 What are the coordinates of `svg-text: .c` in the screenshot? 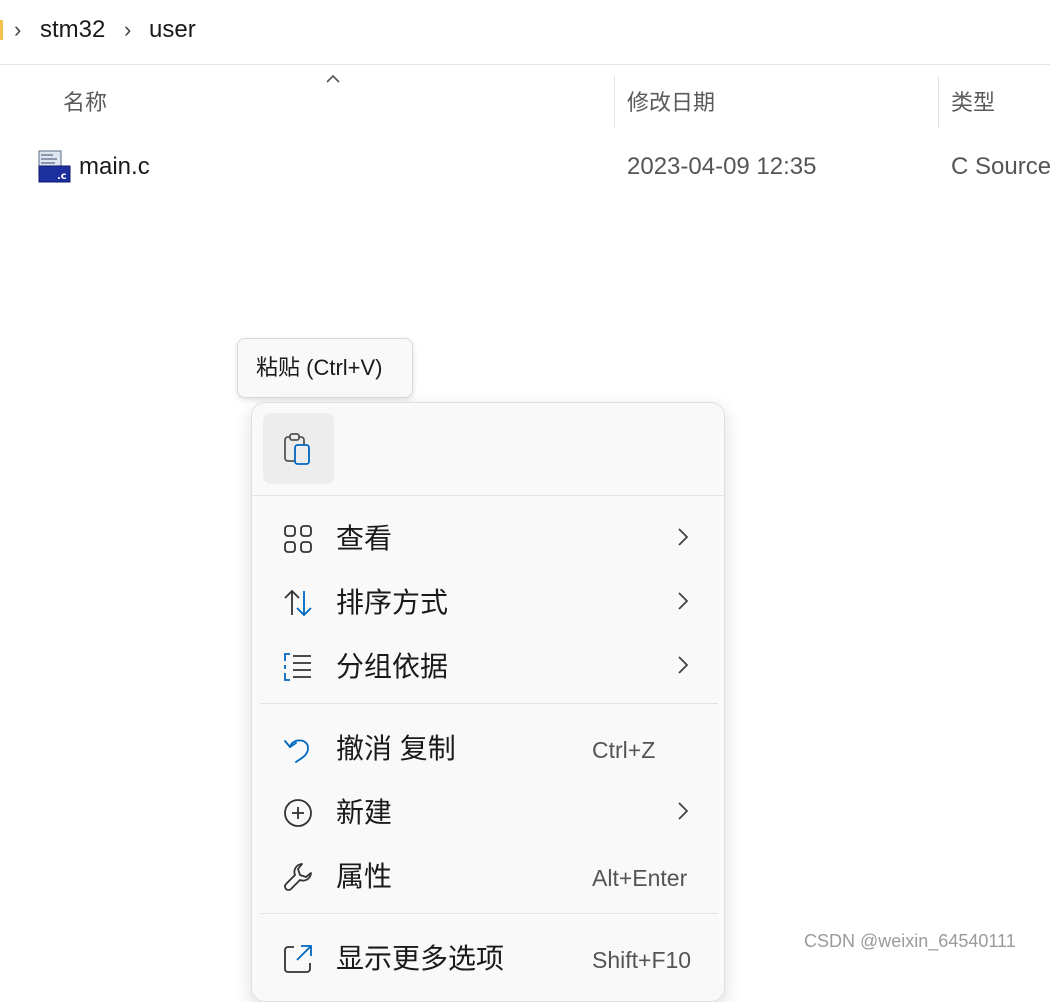 It's located at (62, 176).